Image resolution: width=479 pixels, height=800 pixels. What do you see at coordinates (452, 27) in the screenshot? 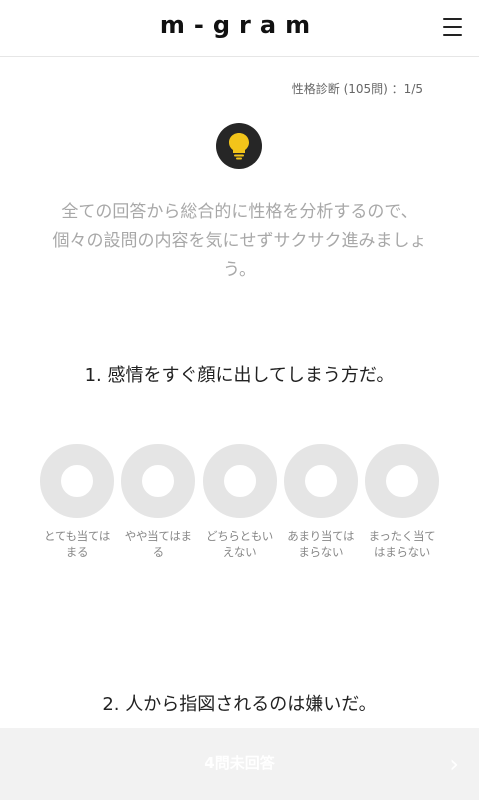
I see `hamburger-menu-icon` at bounding box center [452, 27].